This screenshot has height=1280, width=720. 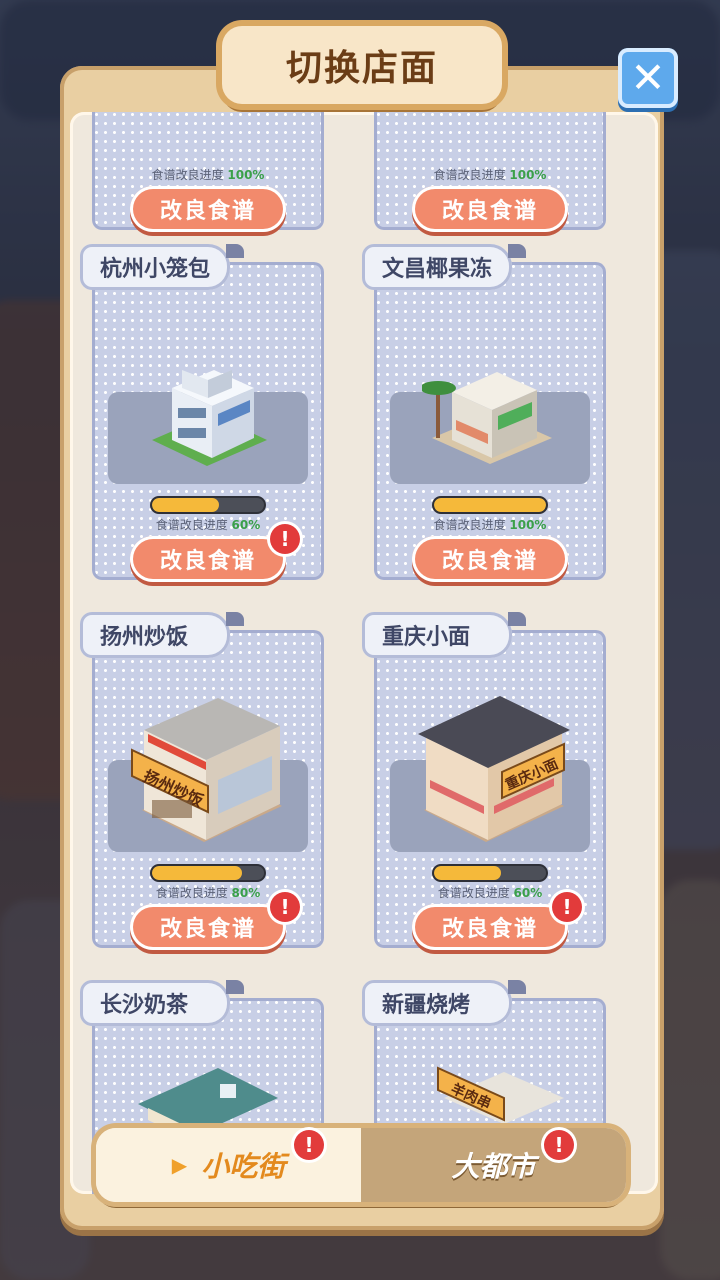 What do you see at coordinates (179, 1165) in the screenshot?
I see `play-arrow-icon: ▶` at bounding box center [179, 1165].